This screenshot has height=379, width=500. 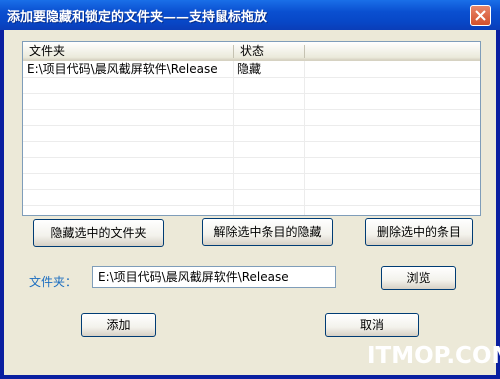 I want to click on title-bar: 添加要隐藏和锁定的文件夹——支持鼠标拖放, so click(x=250, y=15).